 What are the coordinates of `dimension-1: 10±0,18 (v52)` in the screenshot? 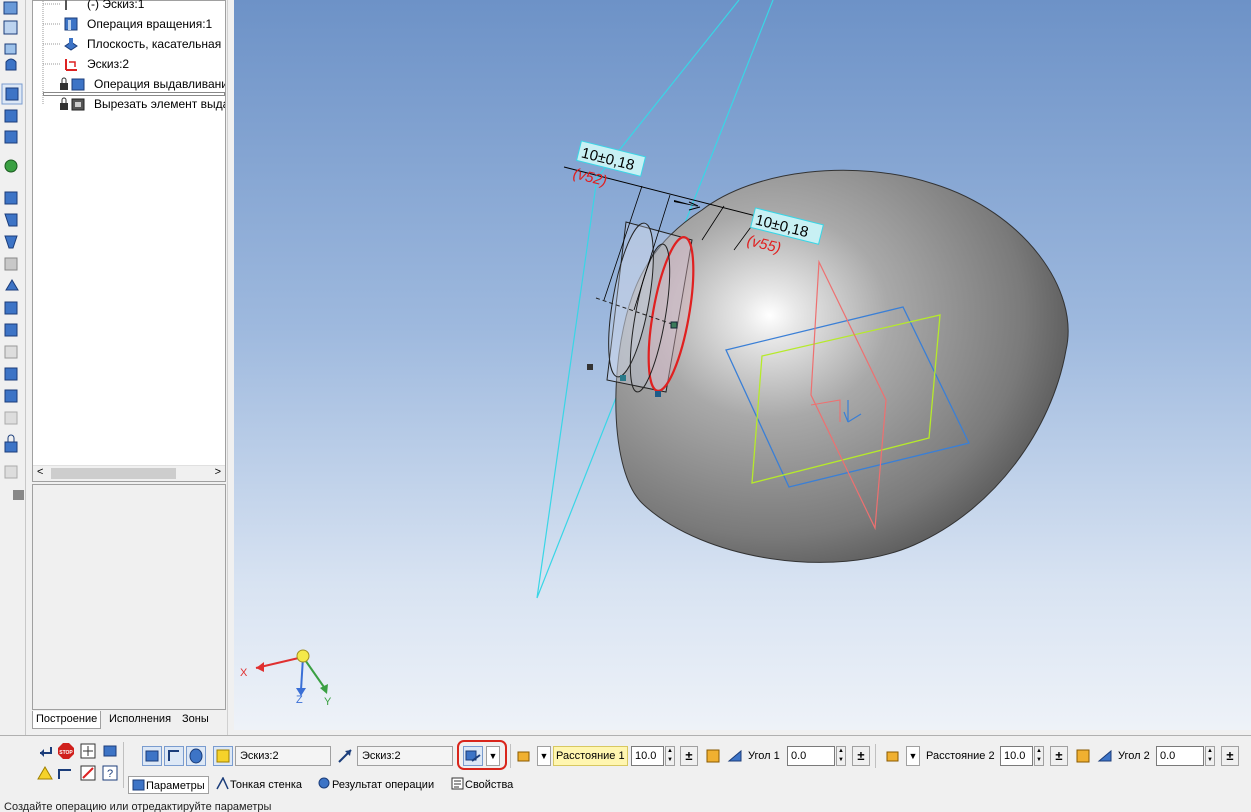 It's located at (609, 169).